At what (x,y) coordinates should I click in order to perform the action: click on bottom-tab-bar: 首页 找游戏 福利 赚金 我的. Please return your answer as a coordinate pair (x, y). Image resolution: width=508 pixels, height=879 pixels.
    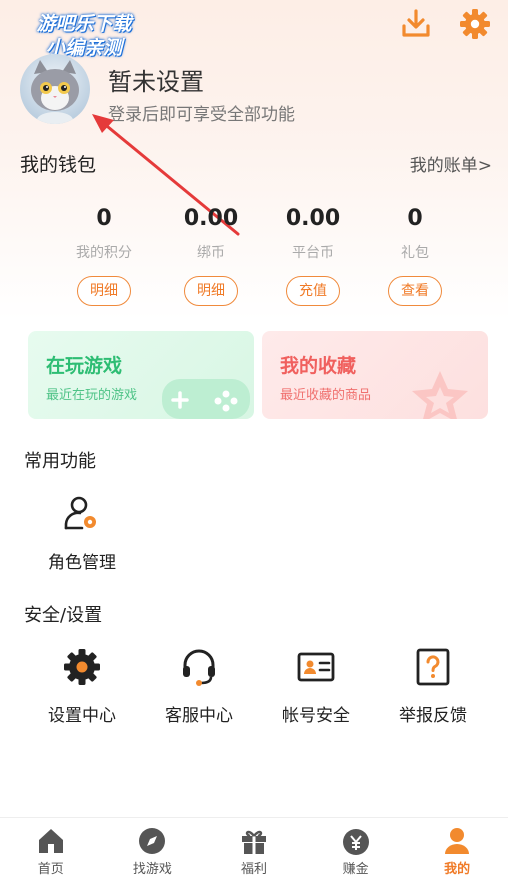
    Looking at the image, I should click on (254, 848).